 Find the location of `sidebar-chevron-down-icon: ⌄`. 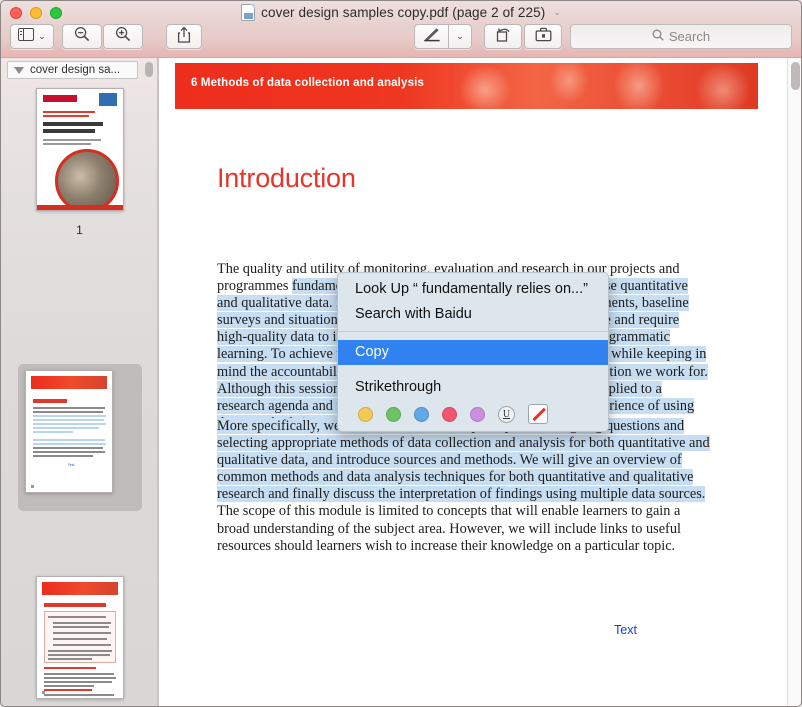

sidebar-chevron-down-icon: ⌄ is located at coordinates (42, 36).